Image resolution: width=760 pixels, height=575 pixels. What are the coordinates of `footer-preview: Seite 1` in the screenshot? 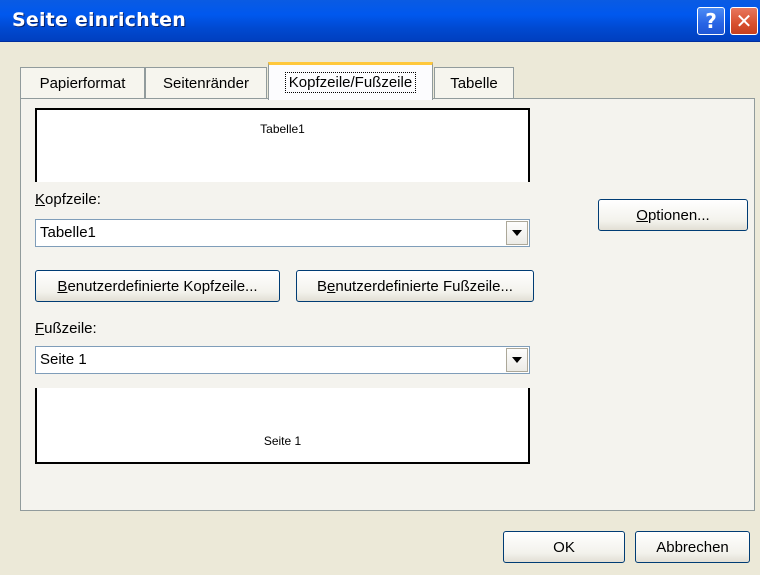 It's located at (282, 426).